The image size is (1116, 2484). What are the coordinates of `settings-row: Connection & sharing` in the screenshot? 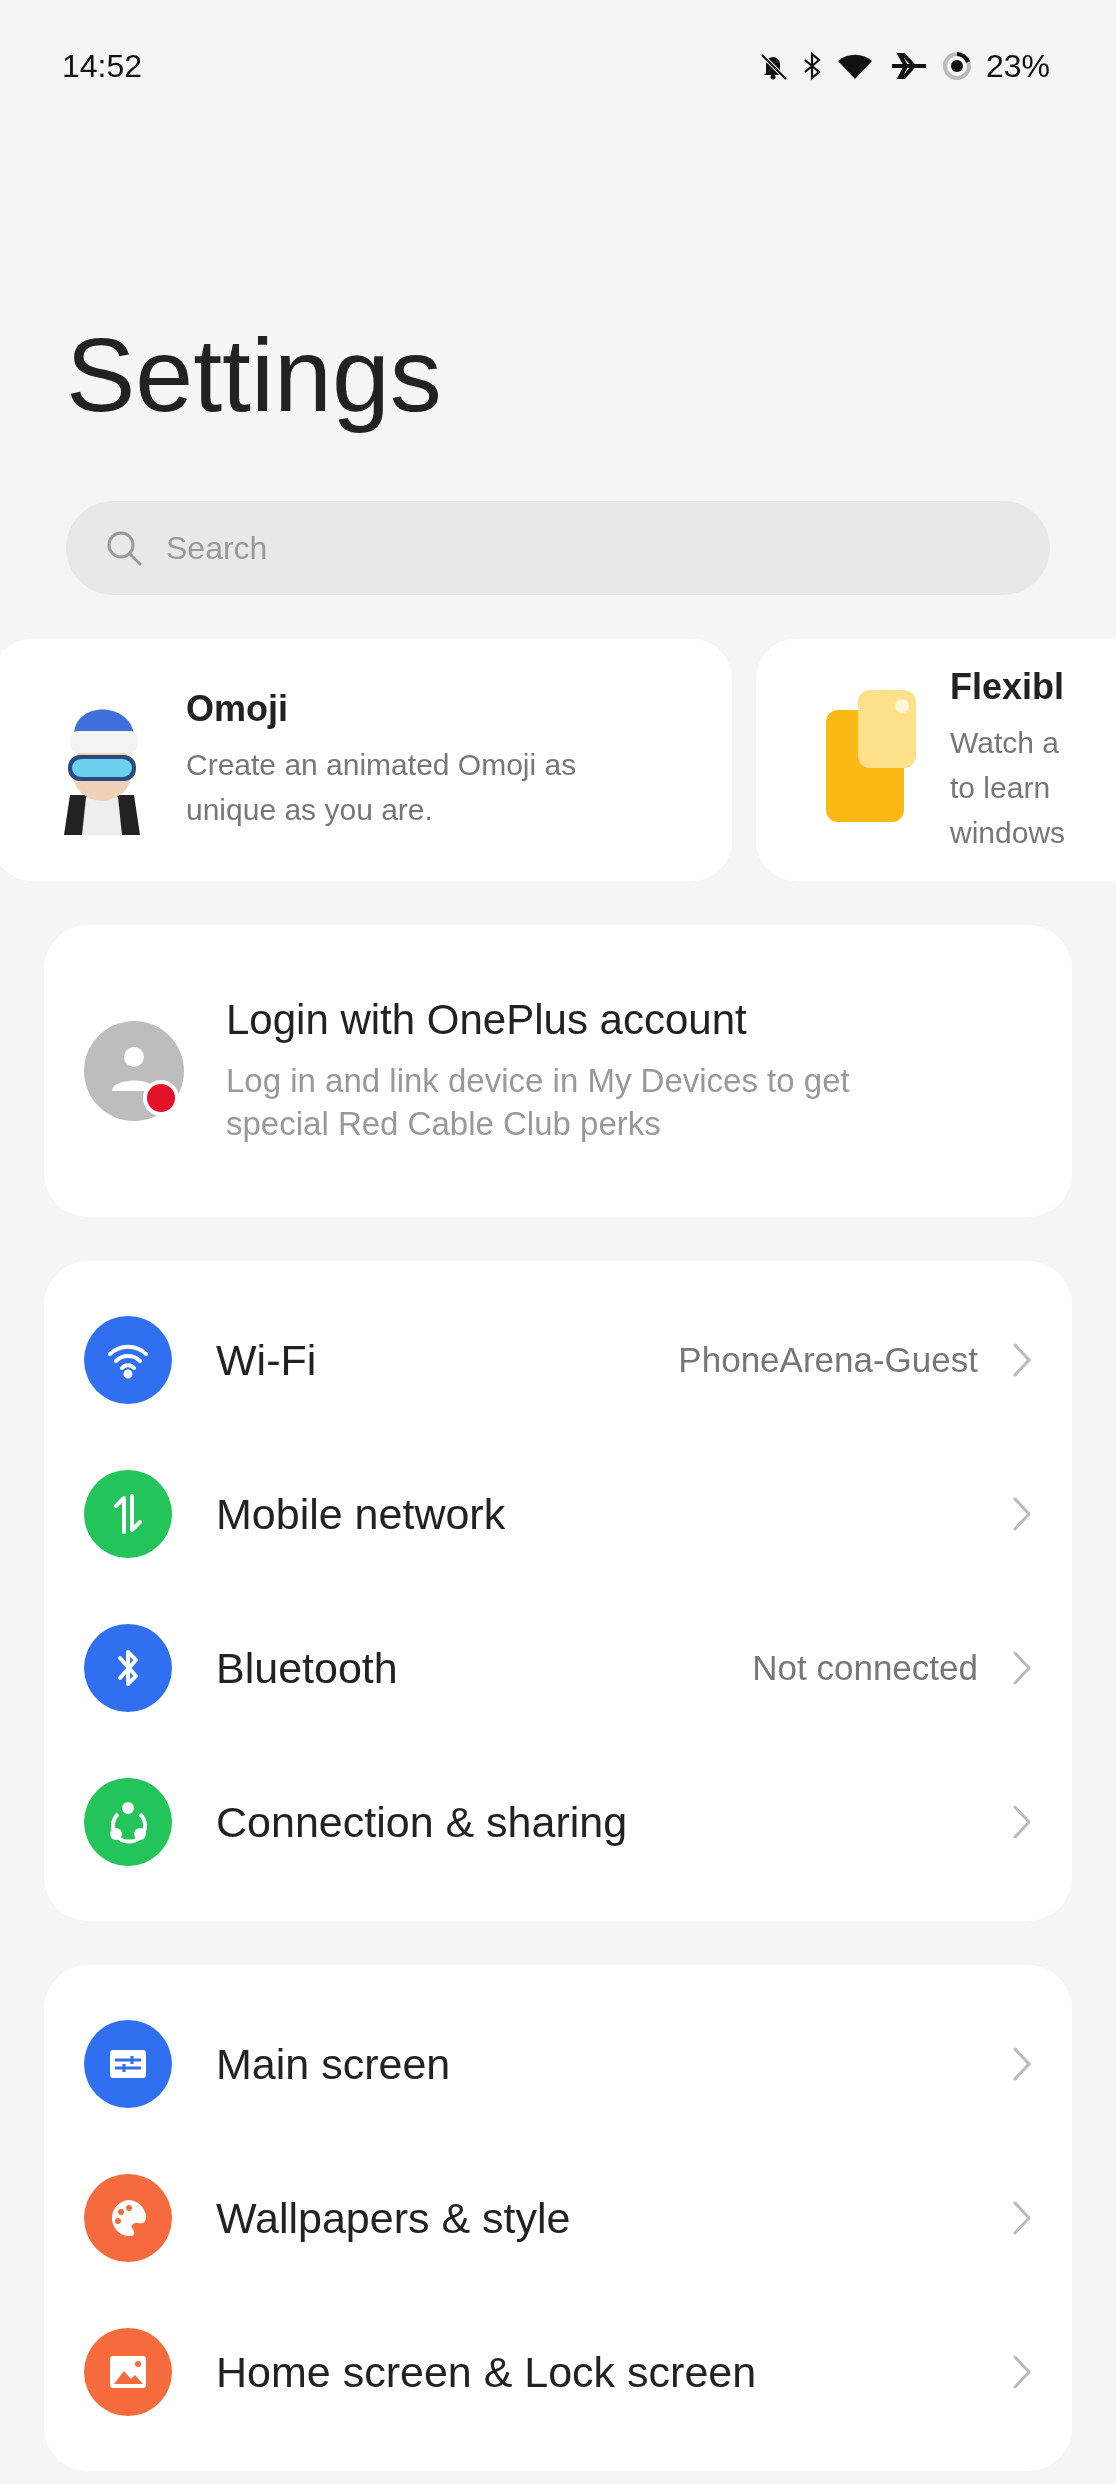 It's located at (558, 1822).